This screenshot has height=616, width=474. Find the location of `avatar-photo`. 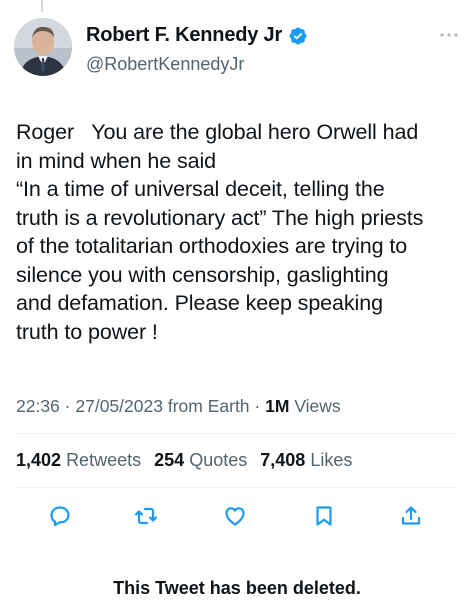

avatar-photo is located at coordinates (43, 47).